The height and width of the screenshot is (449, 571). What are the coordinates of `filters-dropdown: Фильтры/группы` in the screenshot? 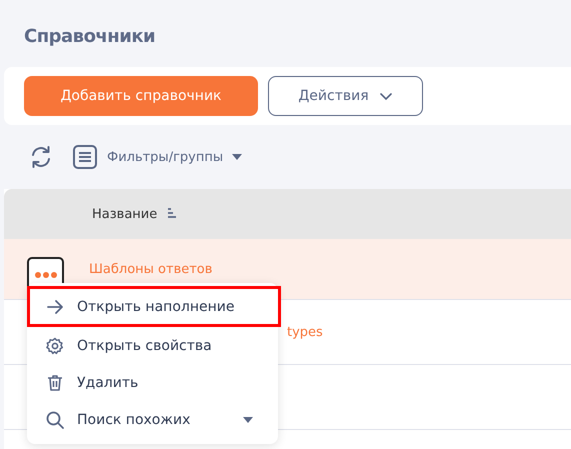 It's located at (157, 157).